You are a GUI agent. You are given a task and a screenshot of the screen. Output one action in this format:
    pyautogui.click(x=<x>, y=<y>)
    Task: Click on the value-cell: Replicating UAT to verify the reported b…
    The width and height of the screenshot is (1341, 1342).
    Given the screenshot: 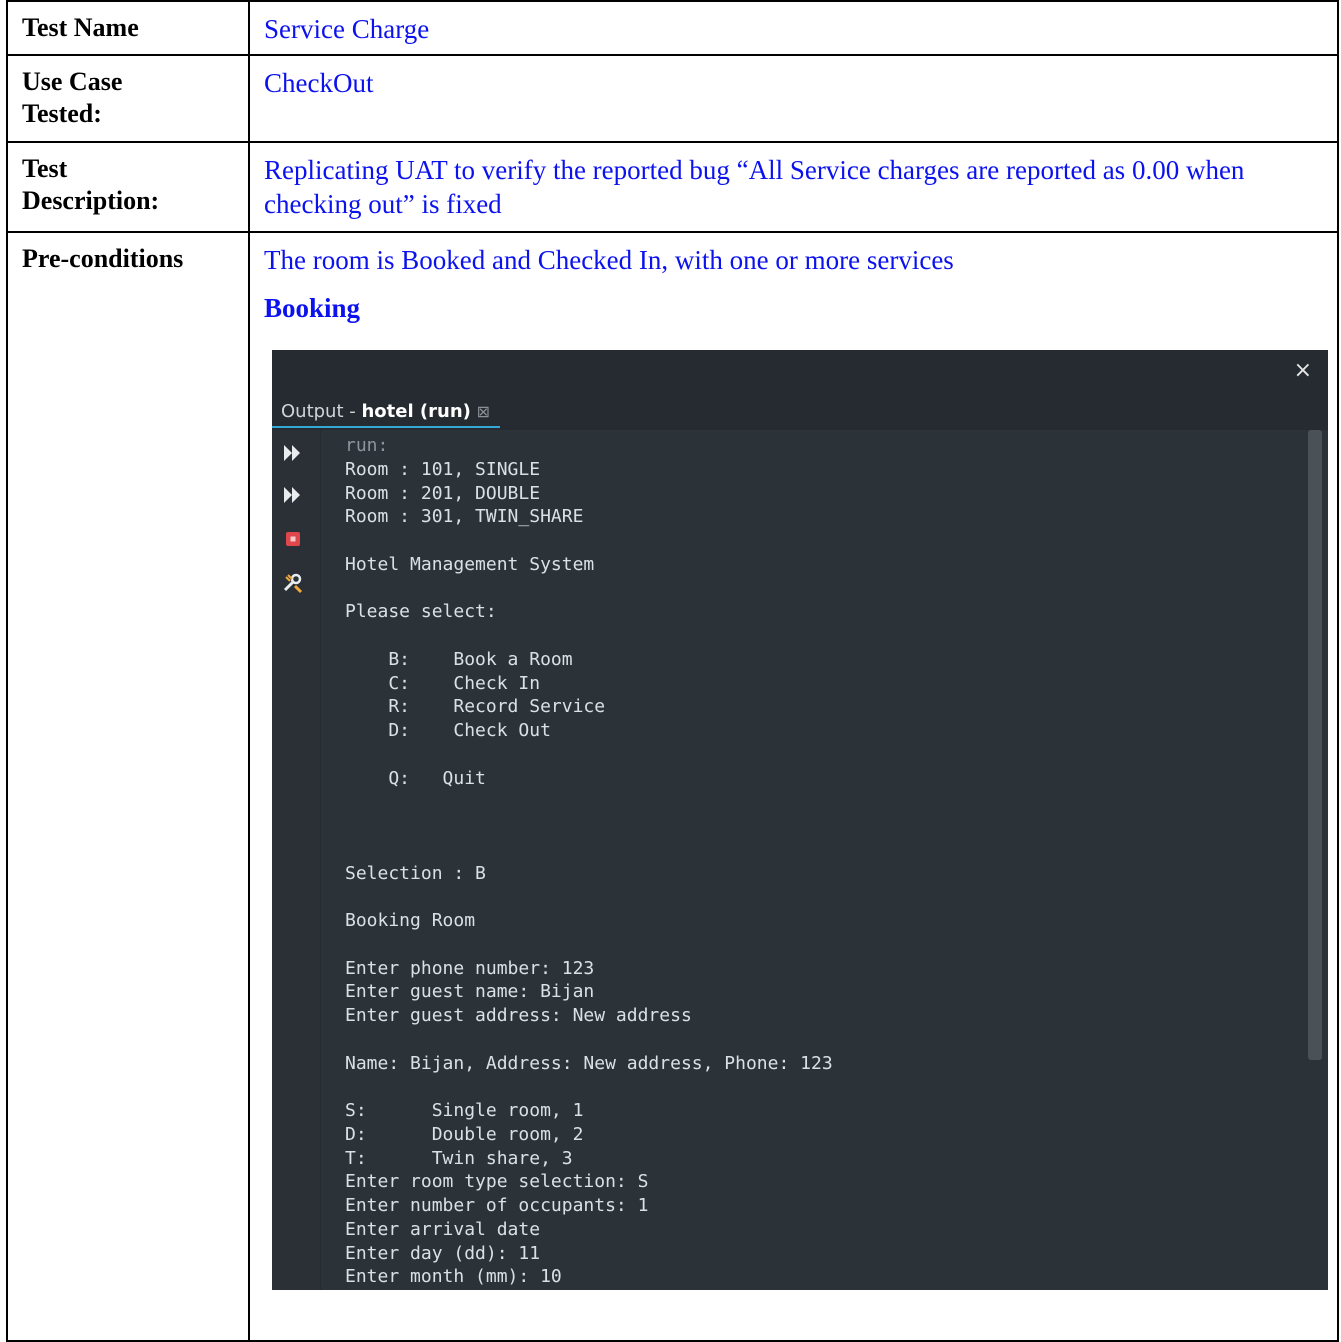 What is the action you would take?
    pyautogui.click(x=793, y=187)
    